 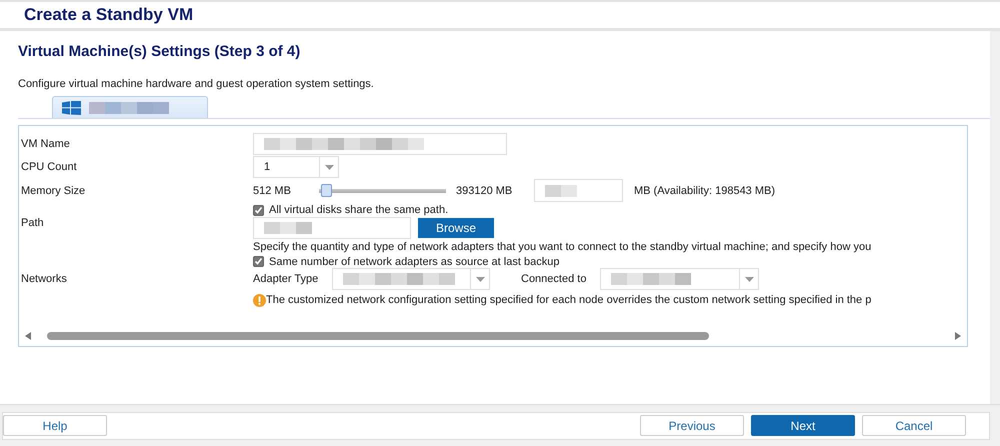 I want to click on connected-to-dropdown, so click(x=679, y=279).